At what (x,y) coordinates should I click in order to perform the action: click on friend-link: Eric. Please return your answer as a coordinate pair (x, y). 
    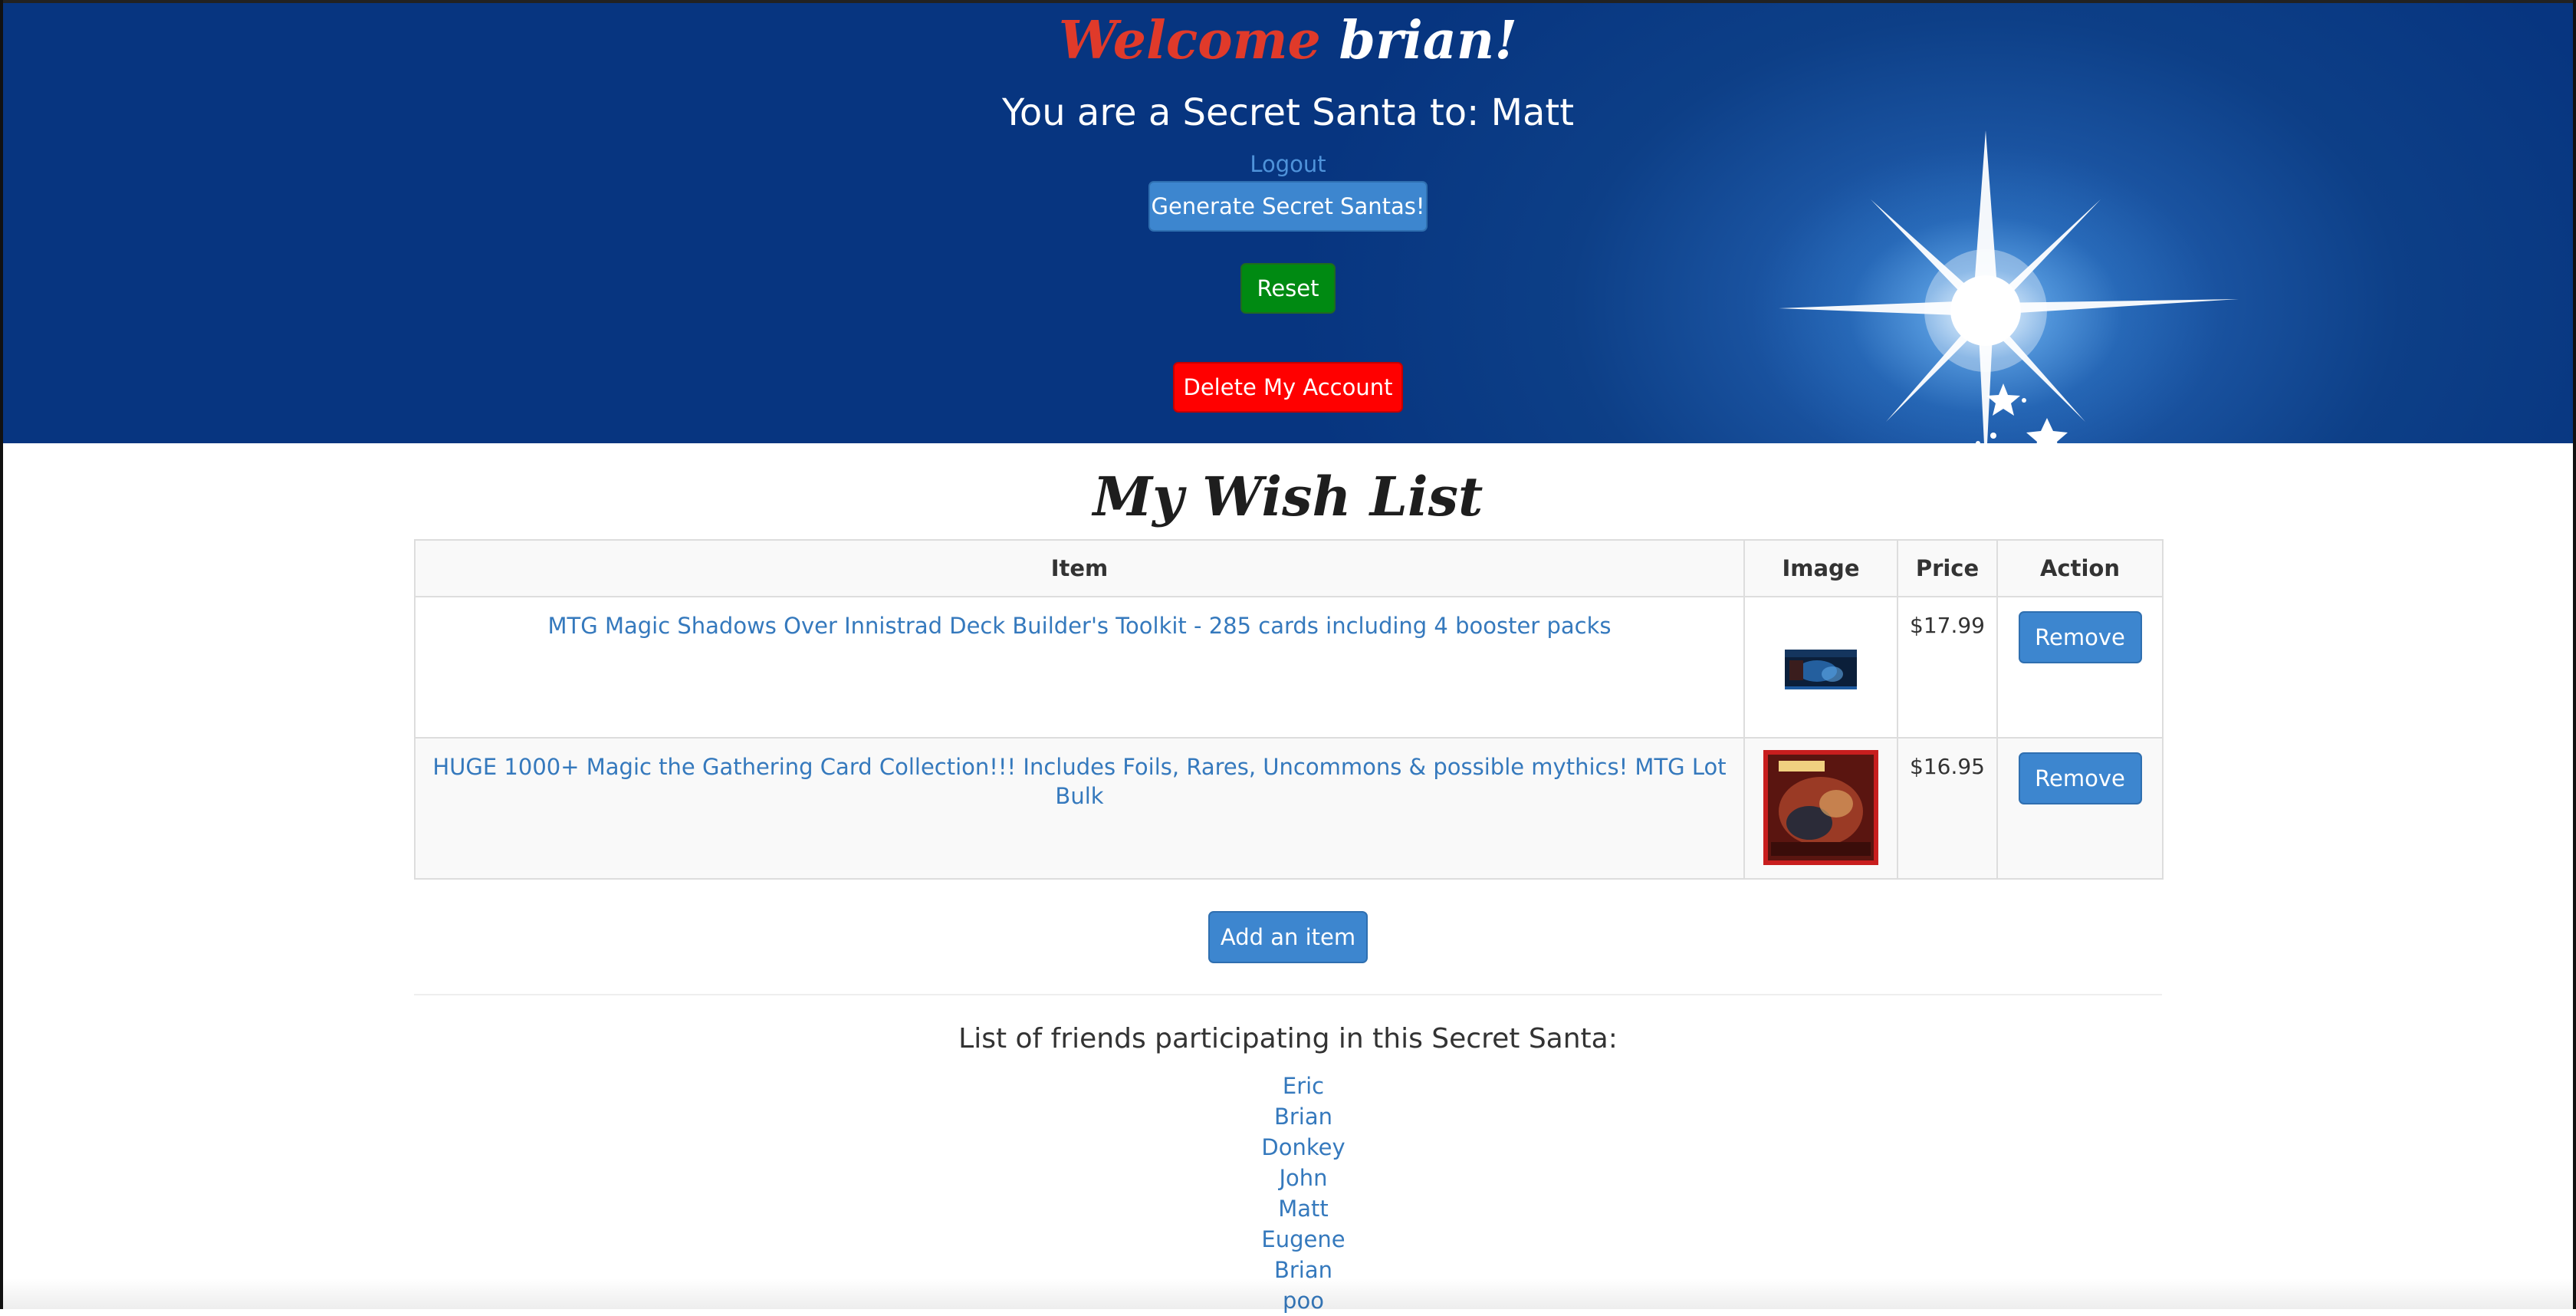
    Looking at the image, I should click on (1303, 1086).